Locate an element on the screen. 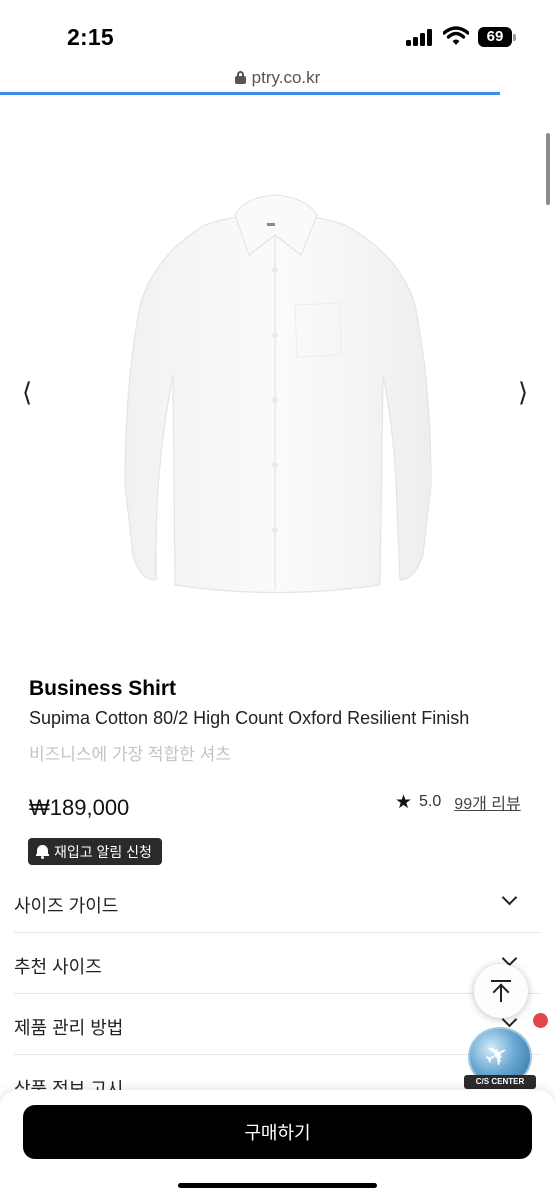 The image size is (555, 1200). accordion-label: 제품 관리 방법 is located at coordinates (69, 1028).